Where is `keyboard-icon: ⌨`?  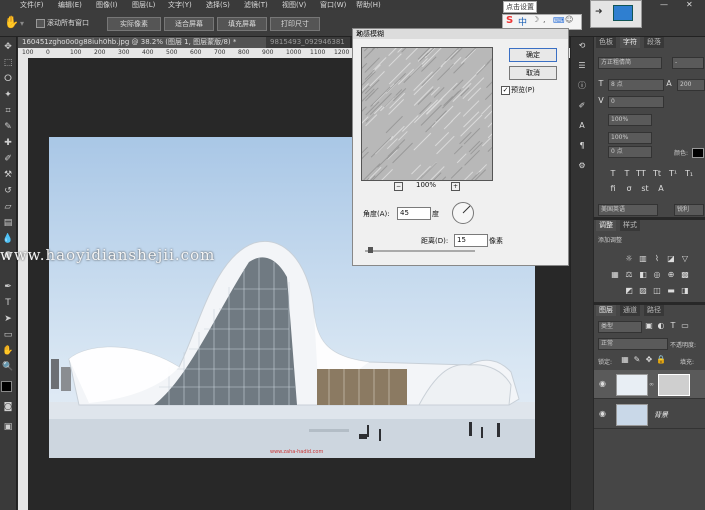
keyboard-icon: ⌨ is located at coordinates (559, 20).